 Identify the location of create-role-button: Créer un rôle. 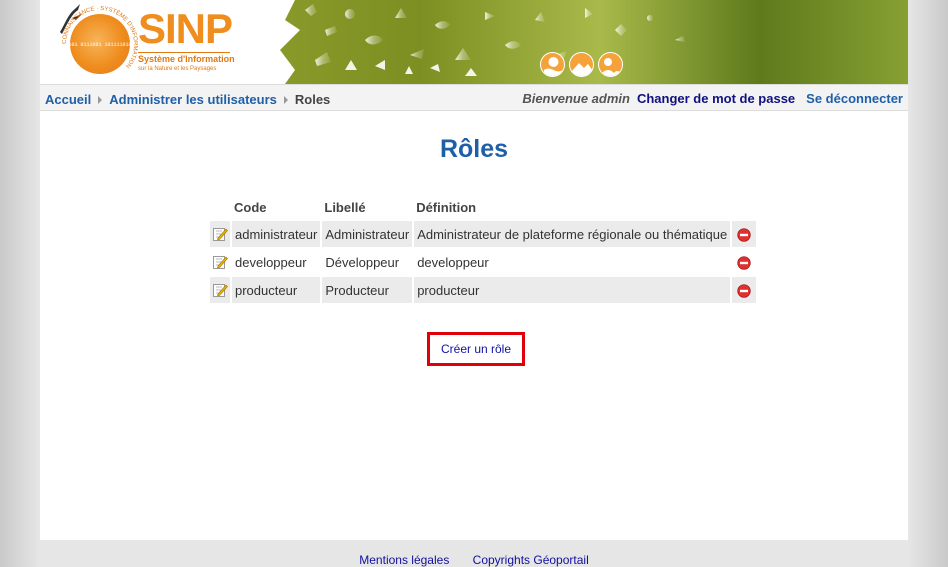
(476, 349).